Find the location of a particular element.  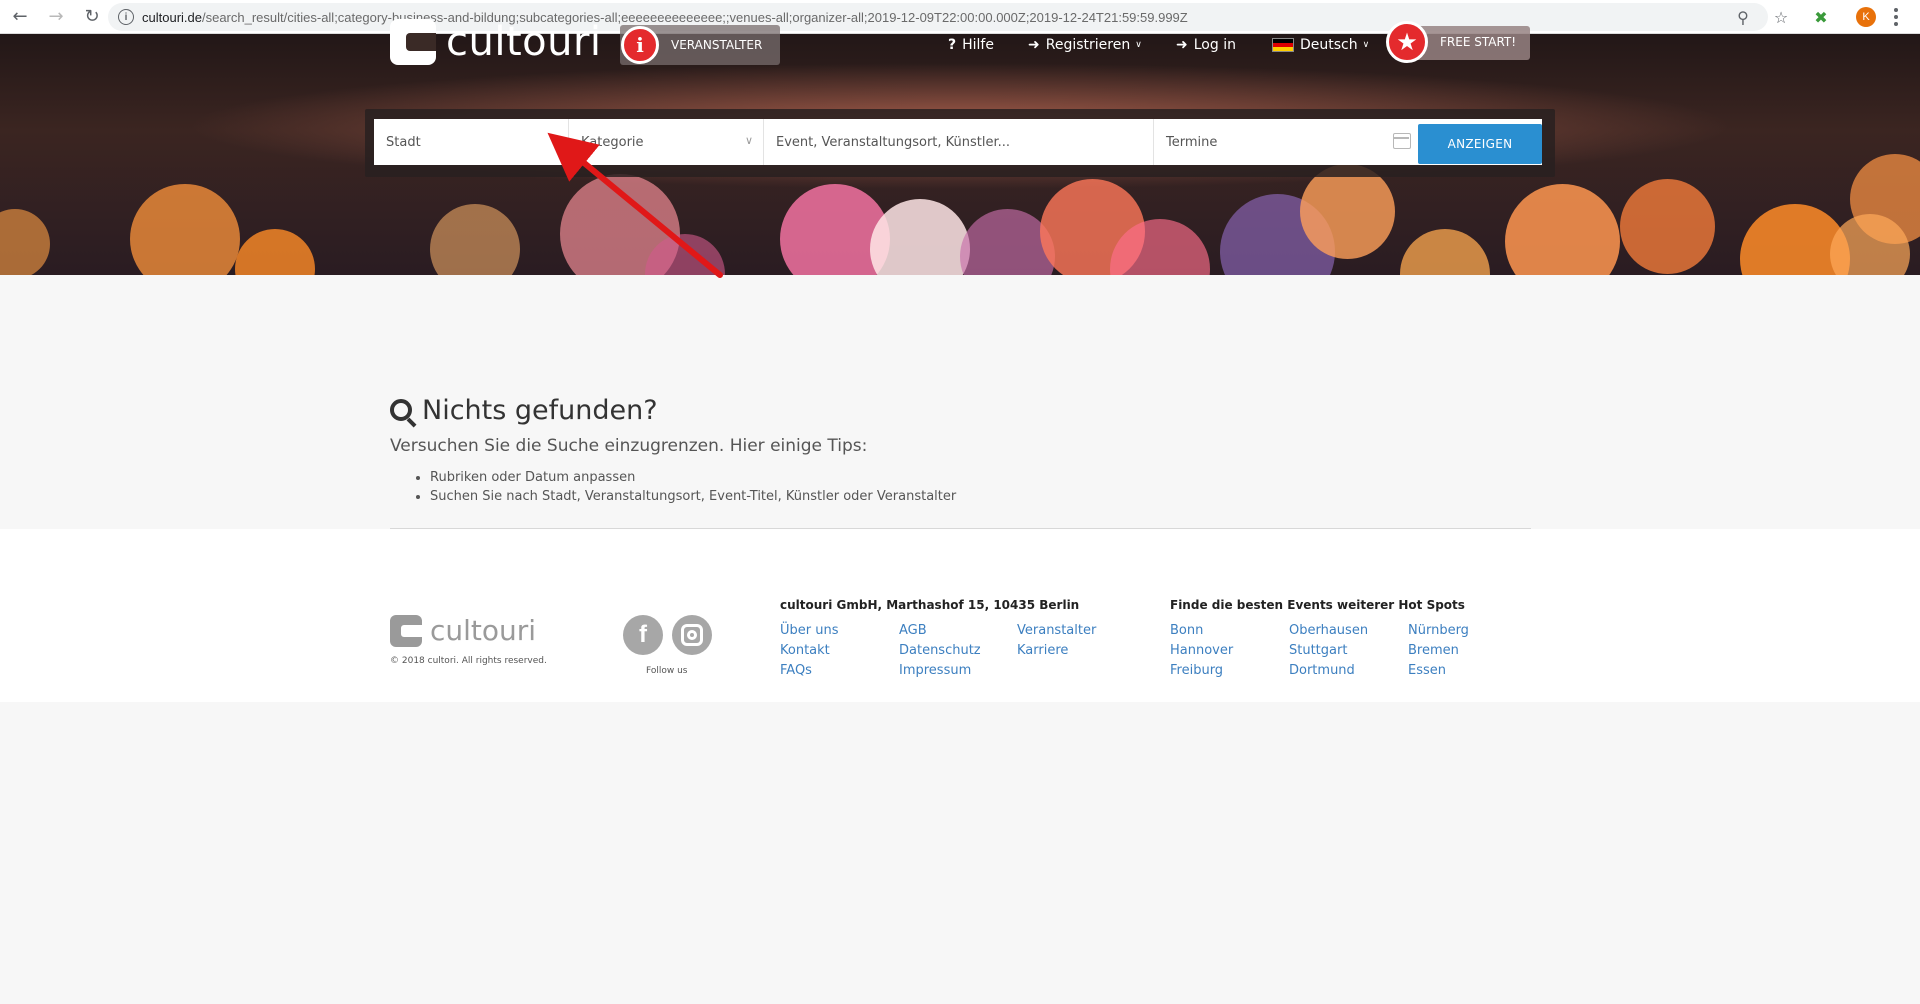

footer-logo-text: cultouri is located at coordinates (483, 630).